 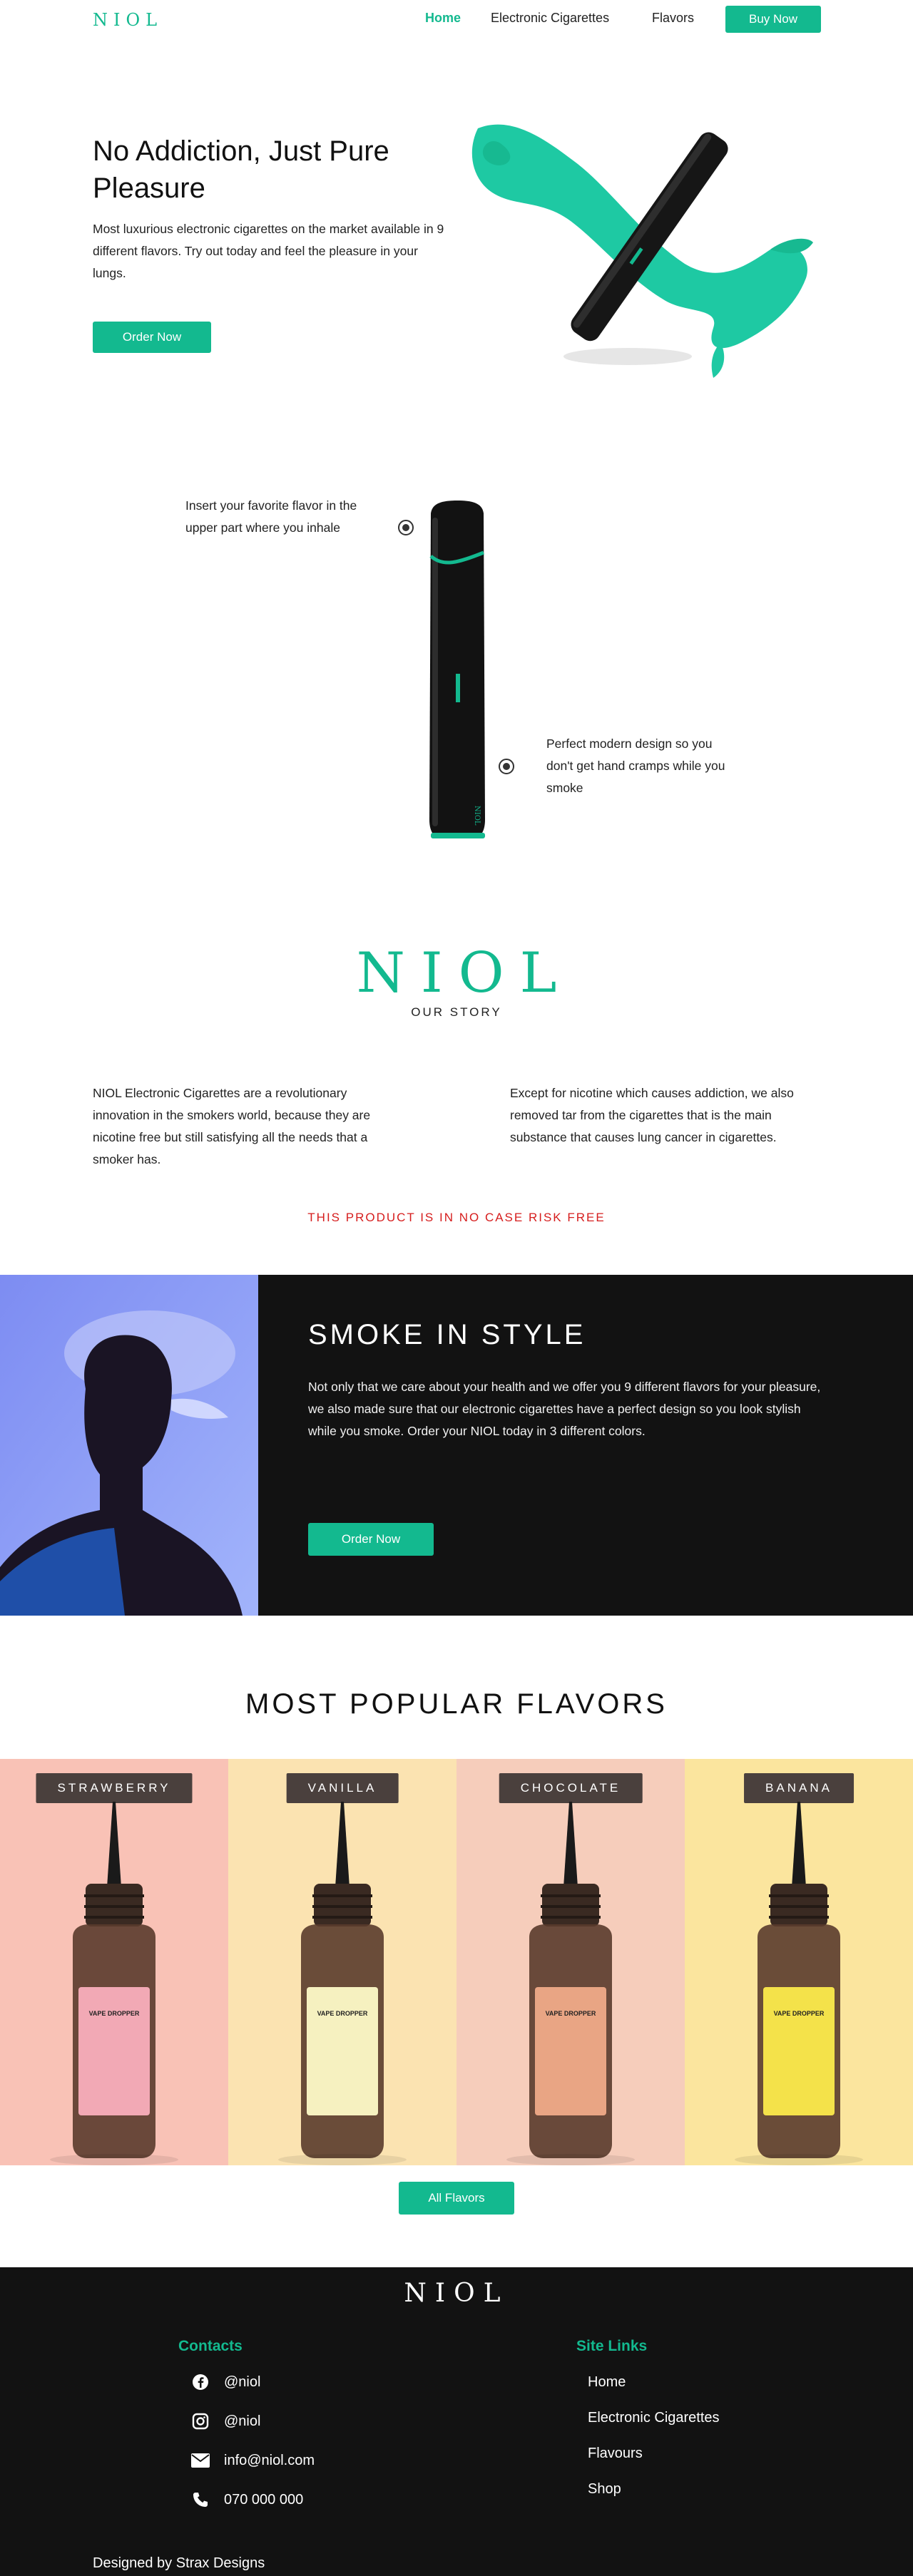 What do you see at coordinates (456, 1012) in the screenshot?
I see `our-story-heading: OUR STORY` at bounding box center [456, 1012].